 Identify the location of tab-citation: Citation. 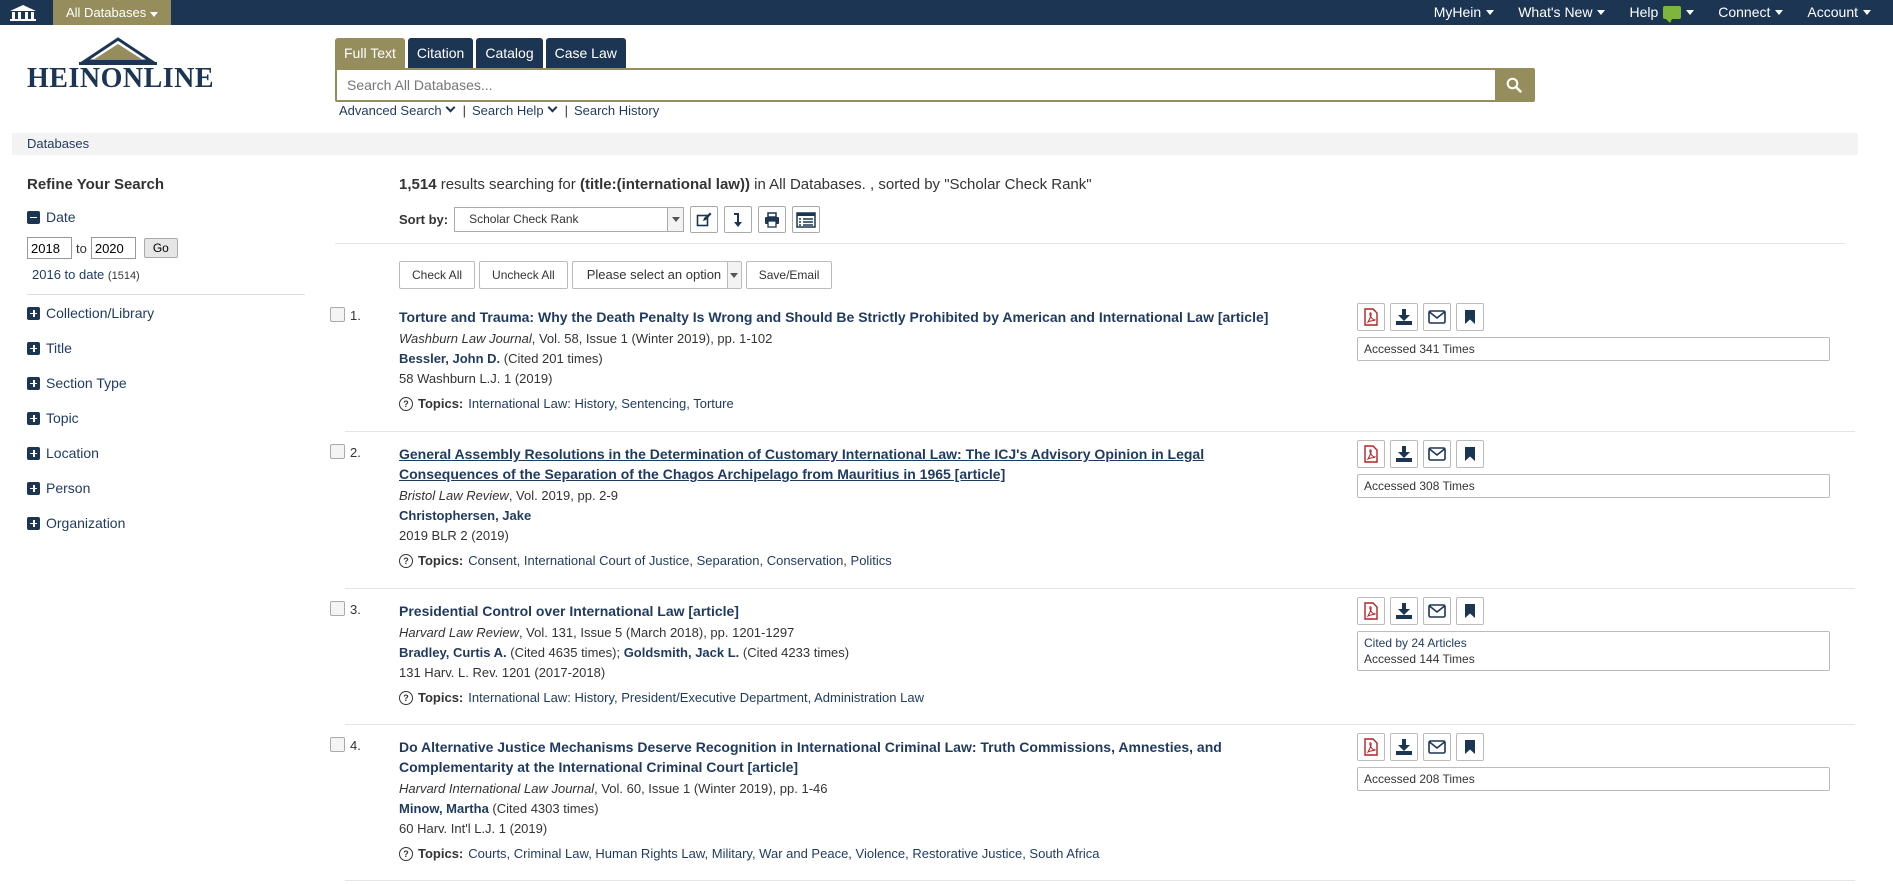
(440, 53).